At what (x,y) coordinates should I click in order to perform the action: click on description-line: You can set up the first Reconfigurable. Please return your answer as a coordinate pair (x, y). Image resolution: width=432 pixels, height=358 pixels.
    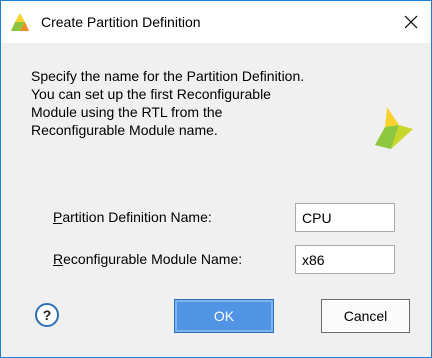
    Looking at the image, I should click on (151, 94).